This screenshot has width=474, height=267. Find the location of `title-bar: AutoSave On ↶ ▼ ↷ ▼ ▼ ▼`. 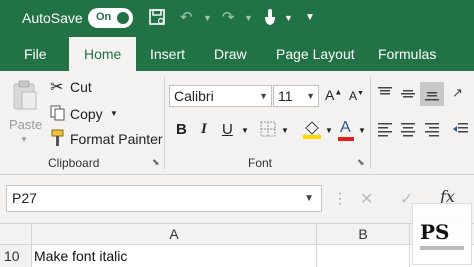

title-bar: AutoSave On ↶ ▼ ↷ ▼ ▼ ▼ is located at coordinates (237, 18).